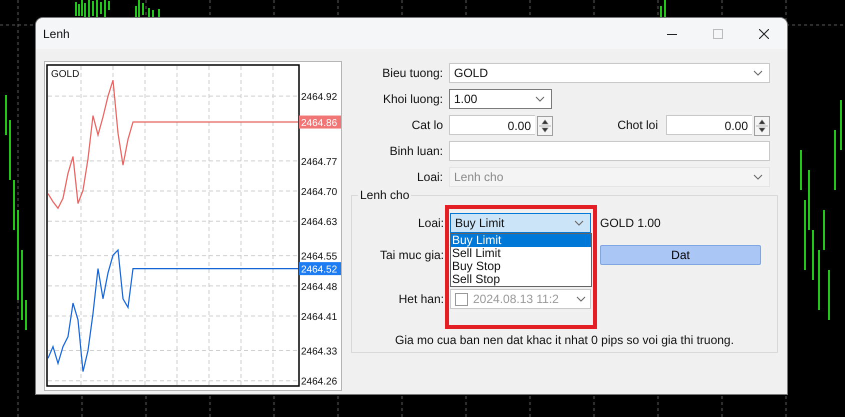 The width and height of the screenshot is (845, 417). What do you see at coordinates (630, 223) in the screenshot?
I see `symbol-info: GOLD 1.00` at bounding box center [630, 223].